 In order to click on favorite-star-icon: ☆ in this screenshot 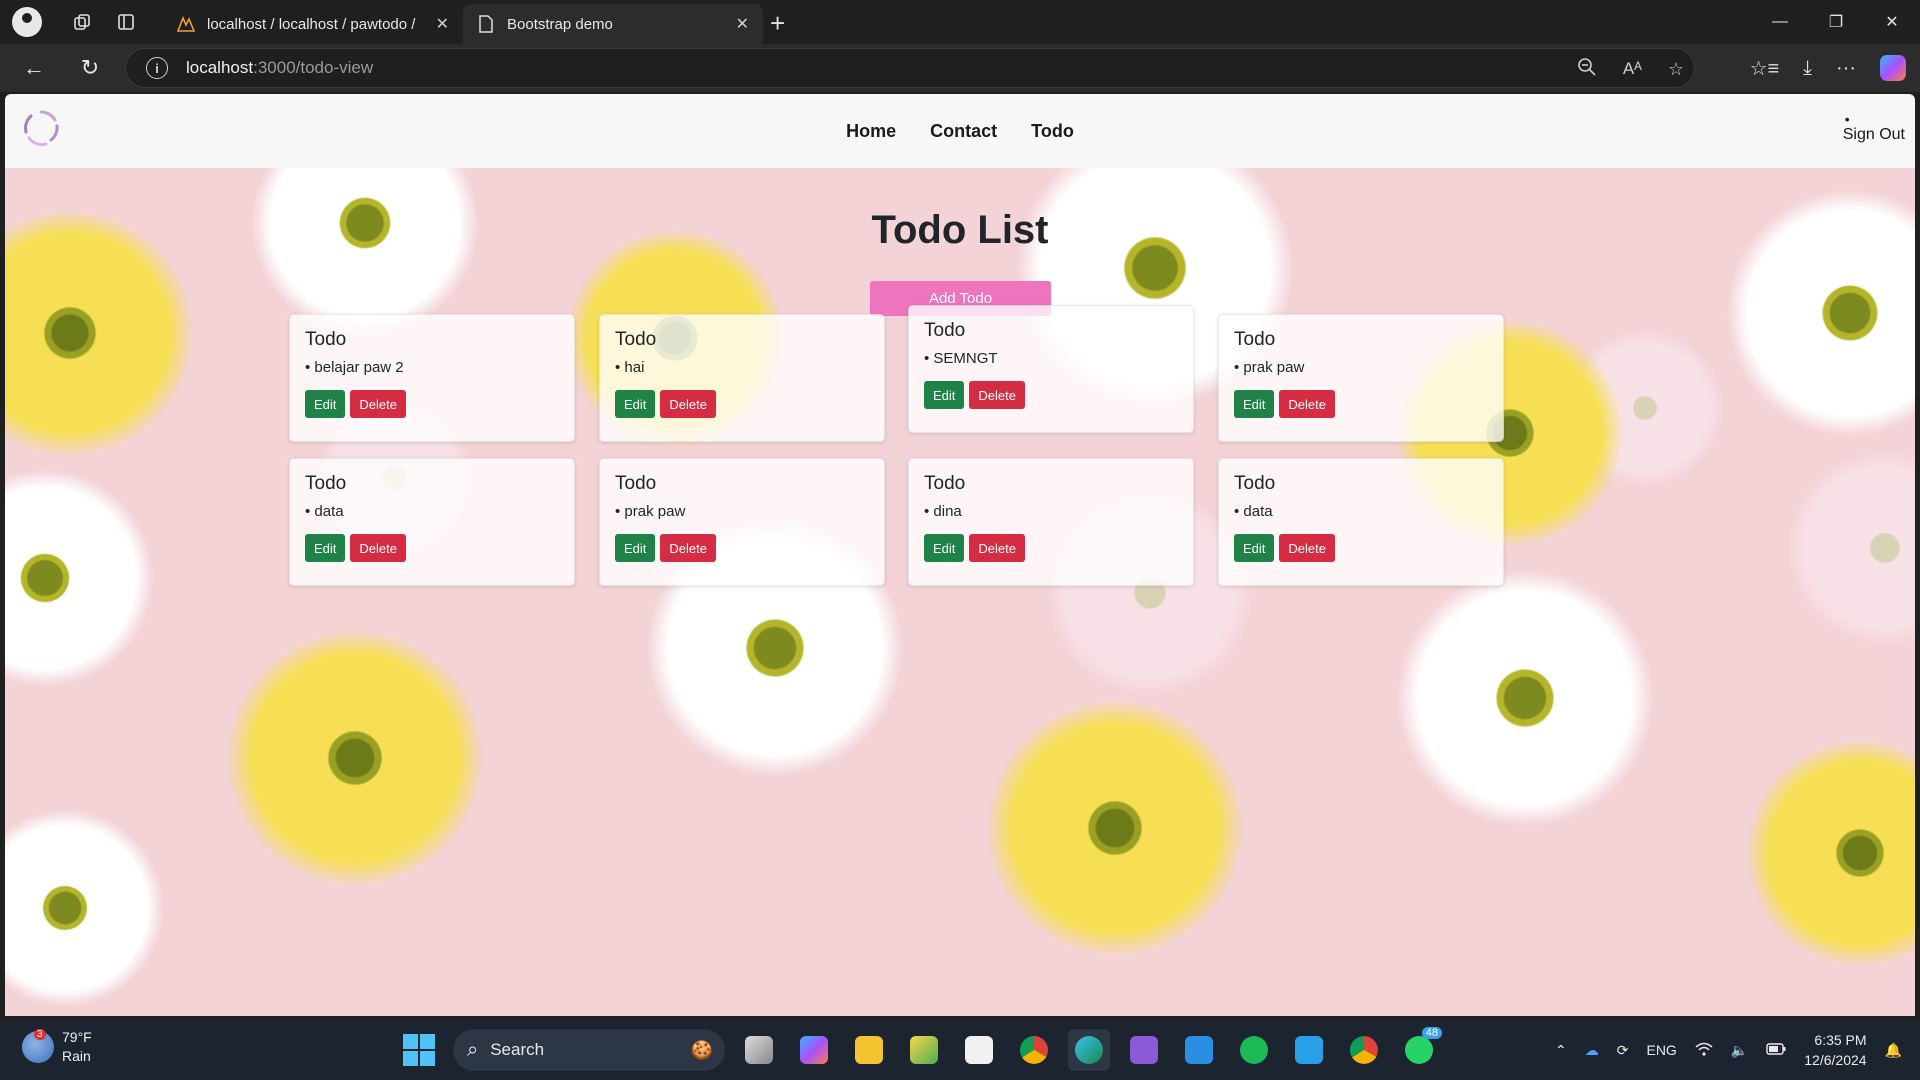, I will do `click(1676, 69)`.